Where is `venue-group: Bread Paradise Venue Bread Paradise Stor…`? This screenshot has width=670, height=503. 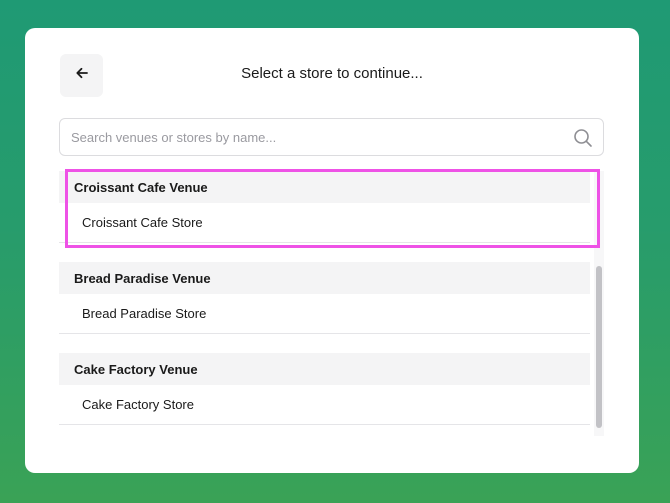 venue-group: Bread Paradise Venue Bread Paradise Stor… is located at coordinates (324, 298).